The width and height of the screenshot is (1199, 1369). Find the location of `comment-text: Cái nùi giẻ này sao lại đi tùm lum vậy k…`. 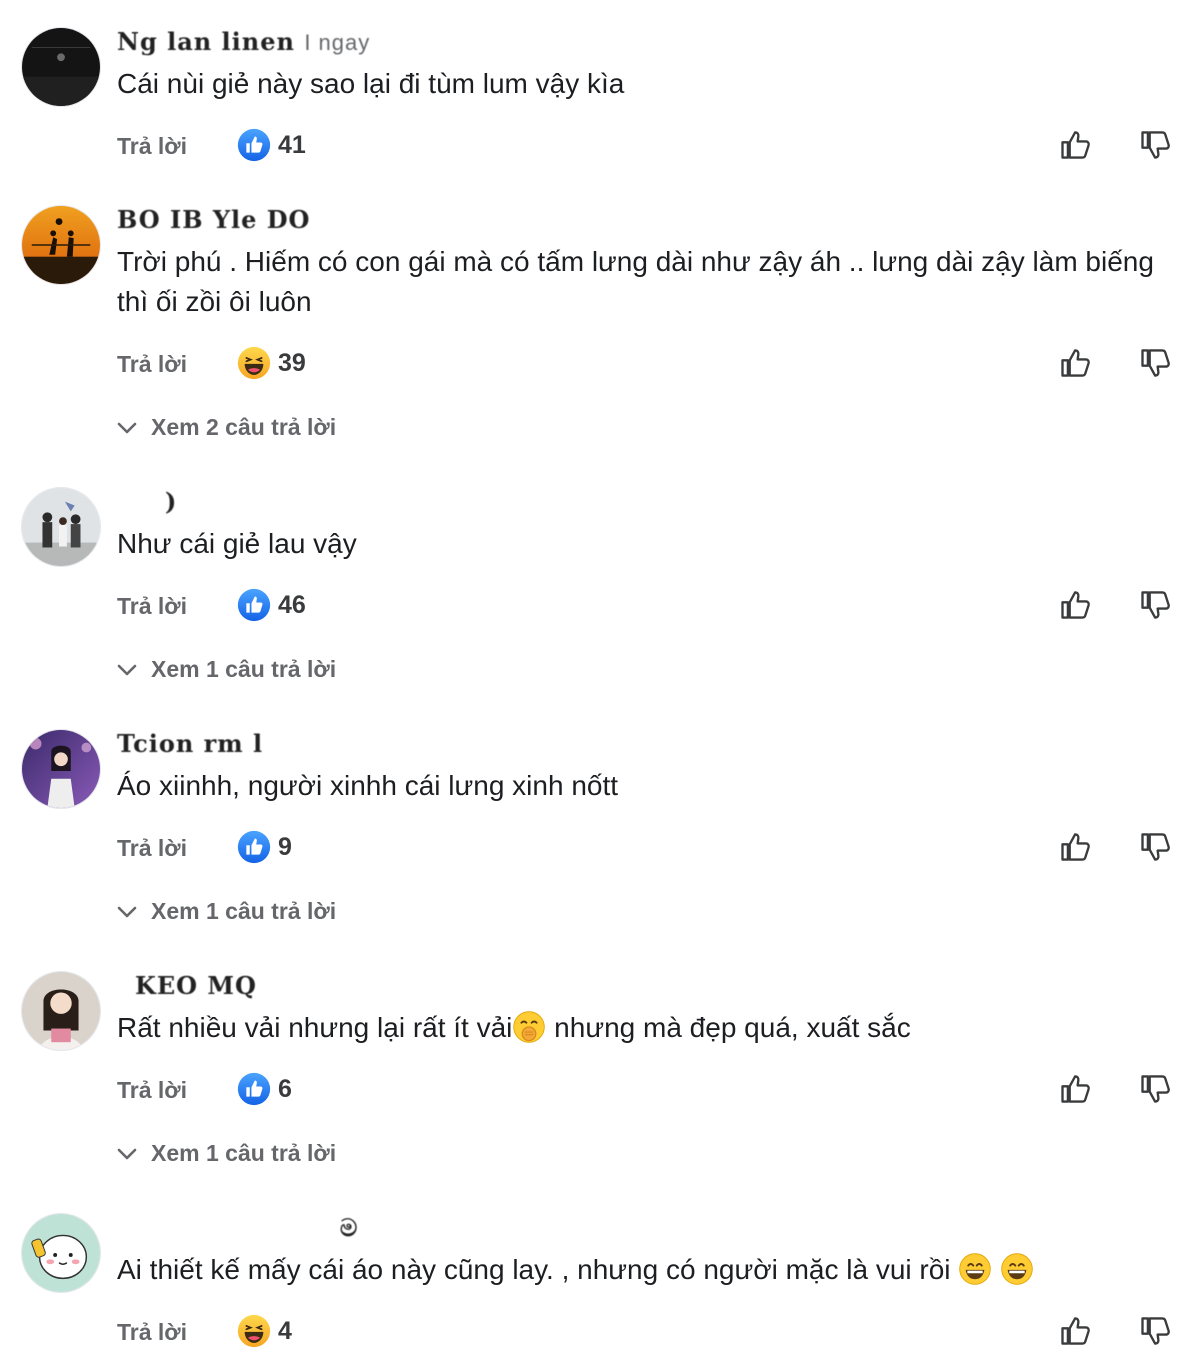

comment-text: Cái nùi giẻ này sao lại đi tùm lum vậy k… is located at coordinates (371, 83).